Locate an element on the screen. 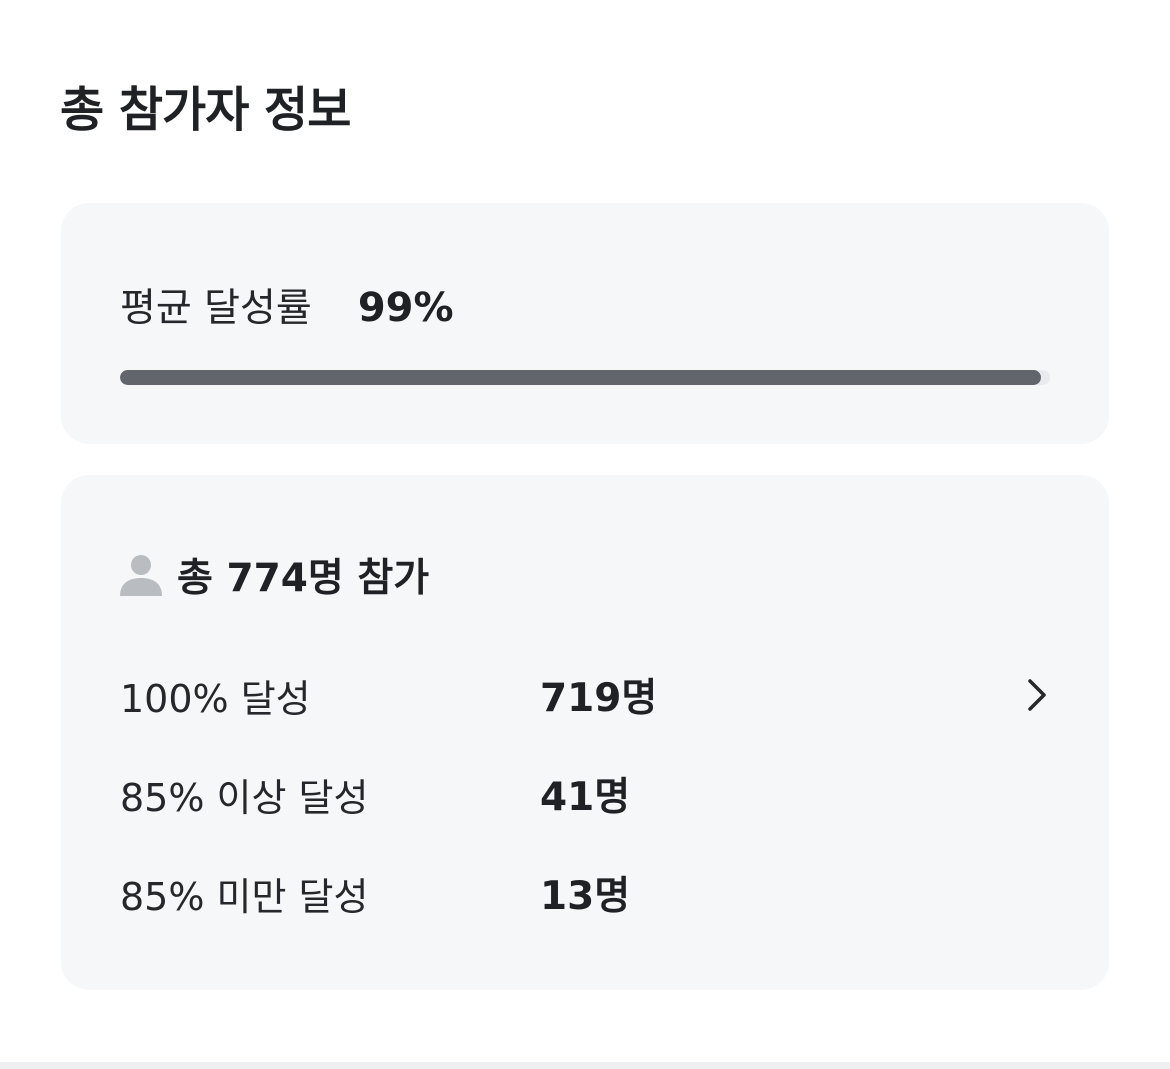 This screenshot has height=1069, width=1170. achievement-row-85-below: 85% 미만 달성 13명 is located at coordinates (587, 893).